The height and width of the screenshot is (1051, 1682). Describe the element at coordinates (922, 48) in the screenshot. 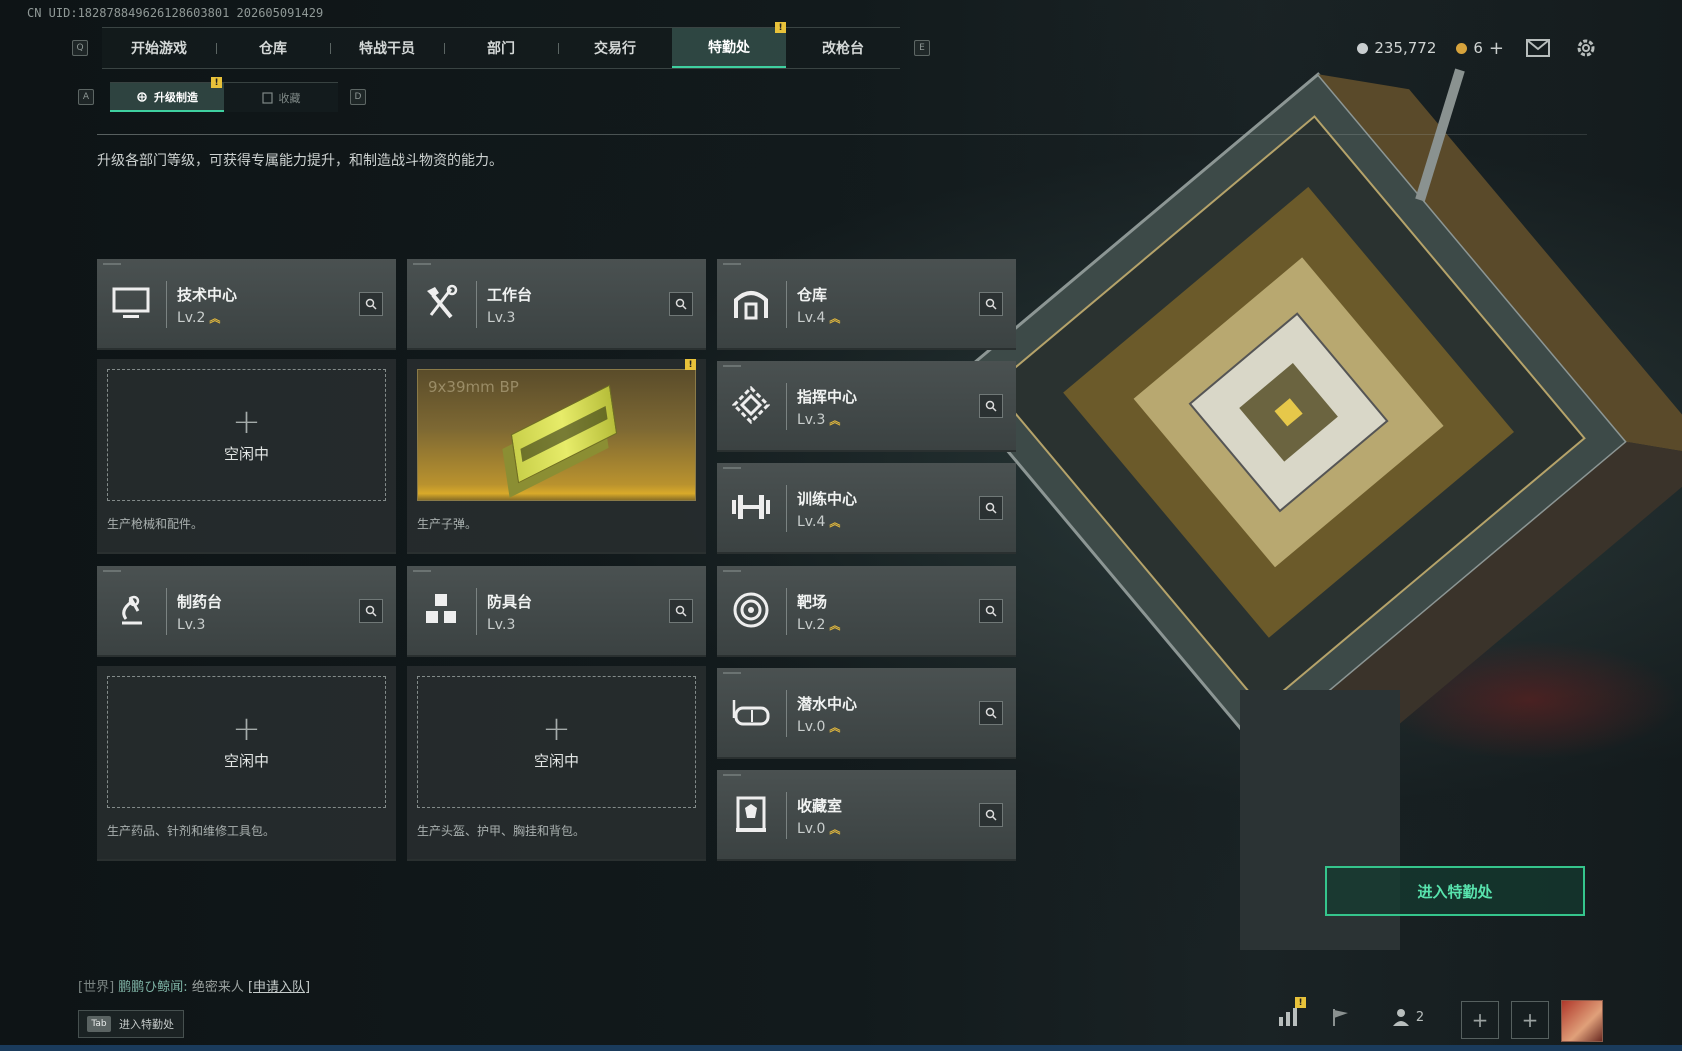

I see `next-tab-key-hint: E` at that location.